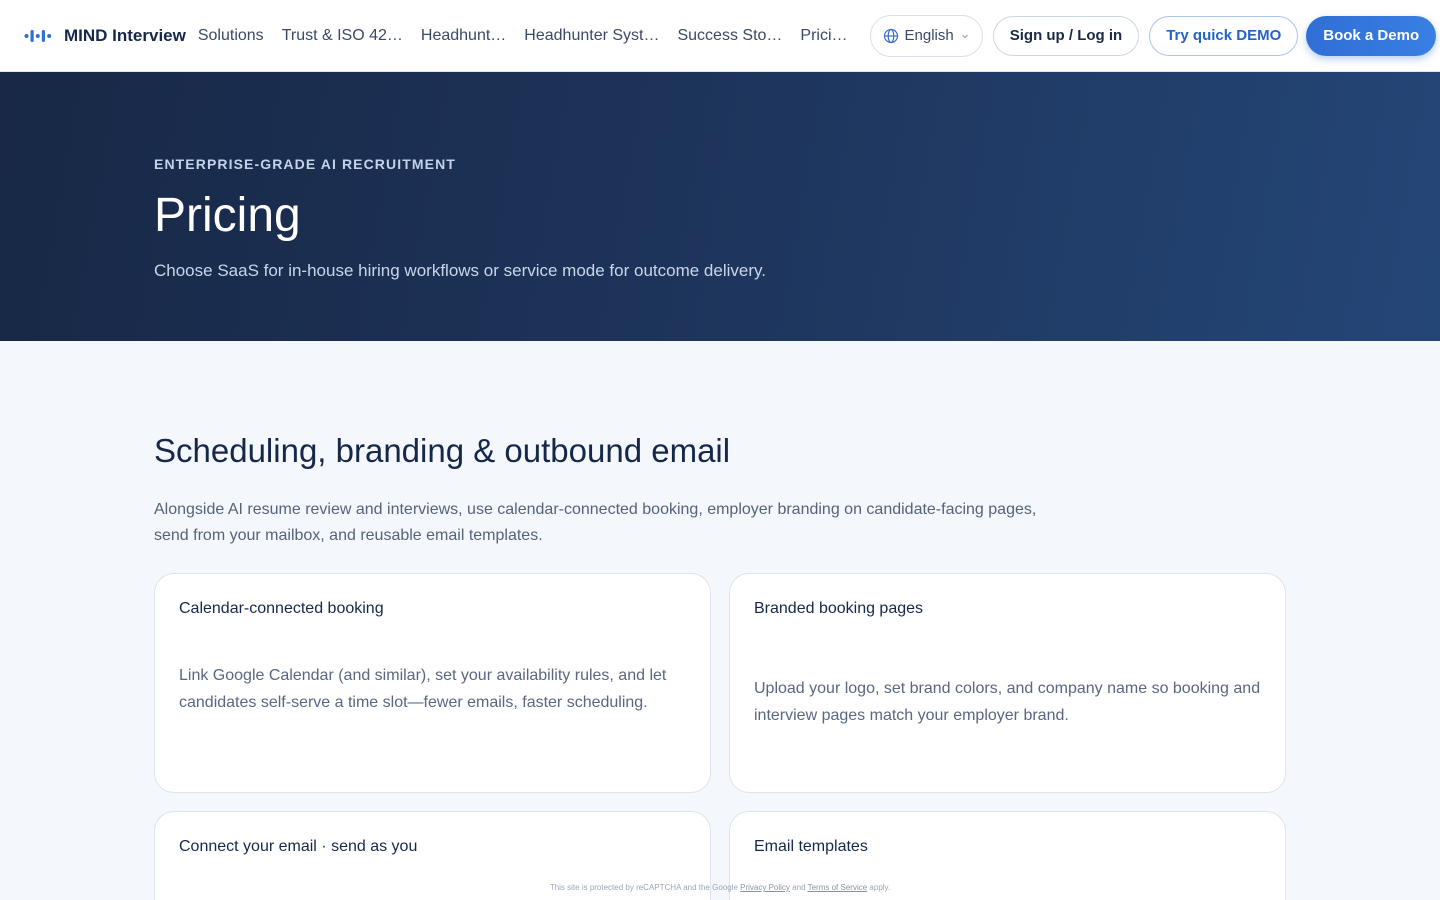 The width and height of the screenshot is (1440, 900). What do you see at coordinates (305, 164) in the screenshot?
I see `hero-eyebrow: ENTERPRISE-GRADE AI RECRUITMENT` at bounding box center [305, 164].